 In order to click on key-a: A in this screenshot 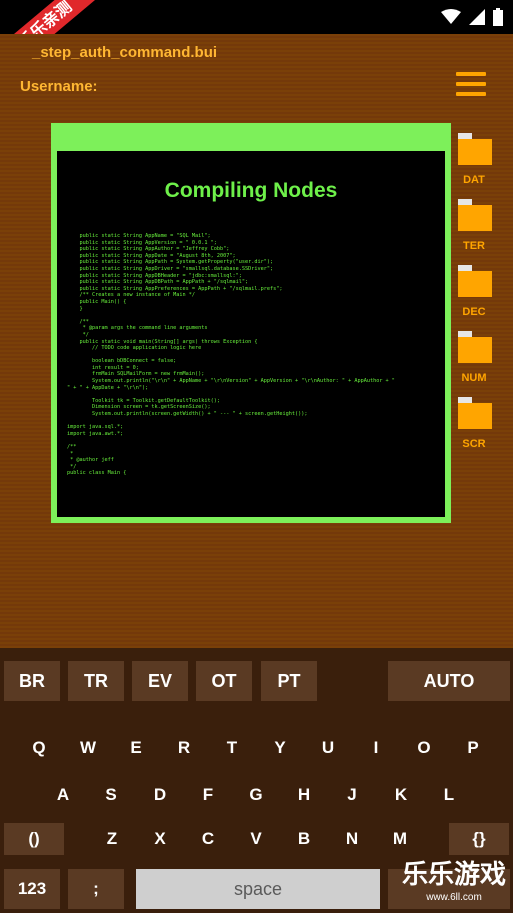, I will do `click(63, 795)`.